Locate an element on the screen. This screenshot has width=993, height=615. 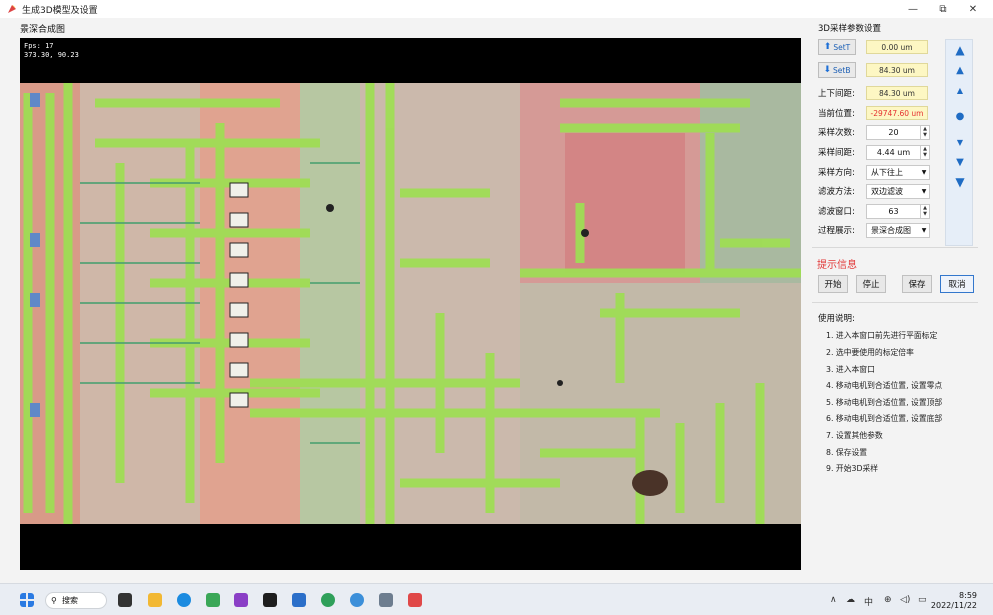
filter-select: 双边滤波 ▼ is located at coordinates (898, 191).